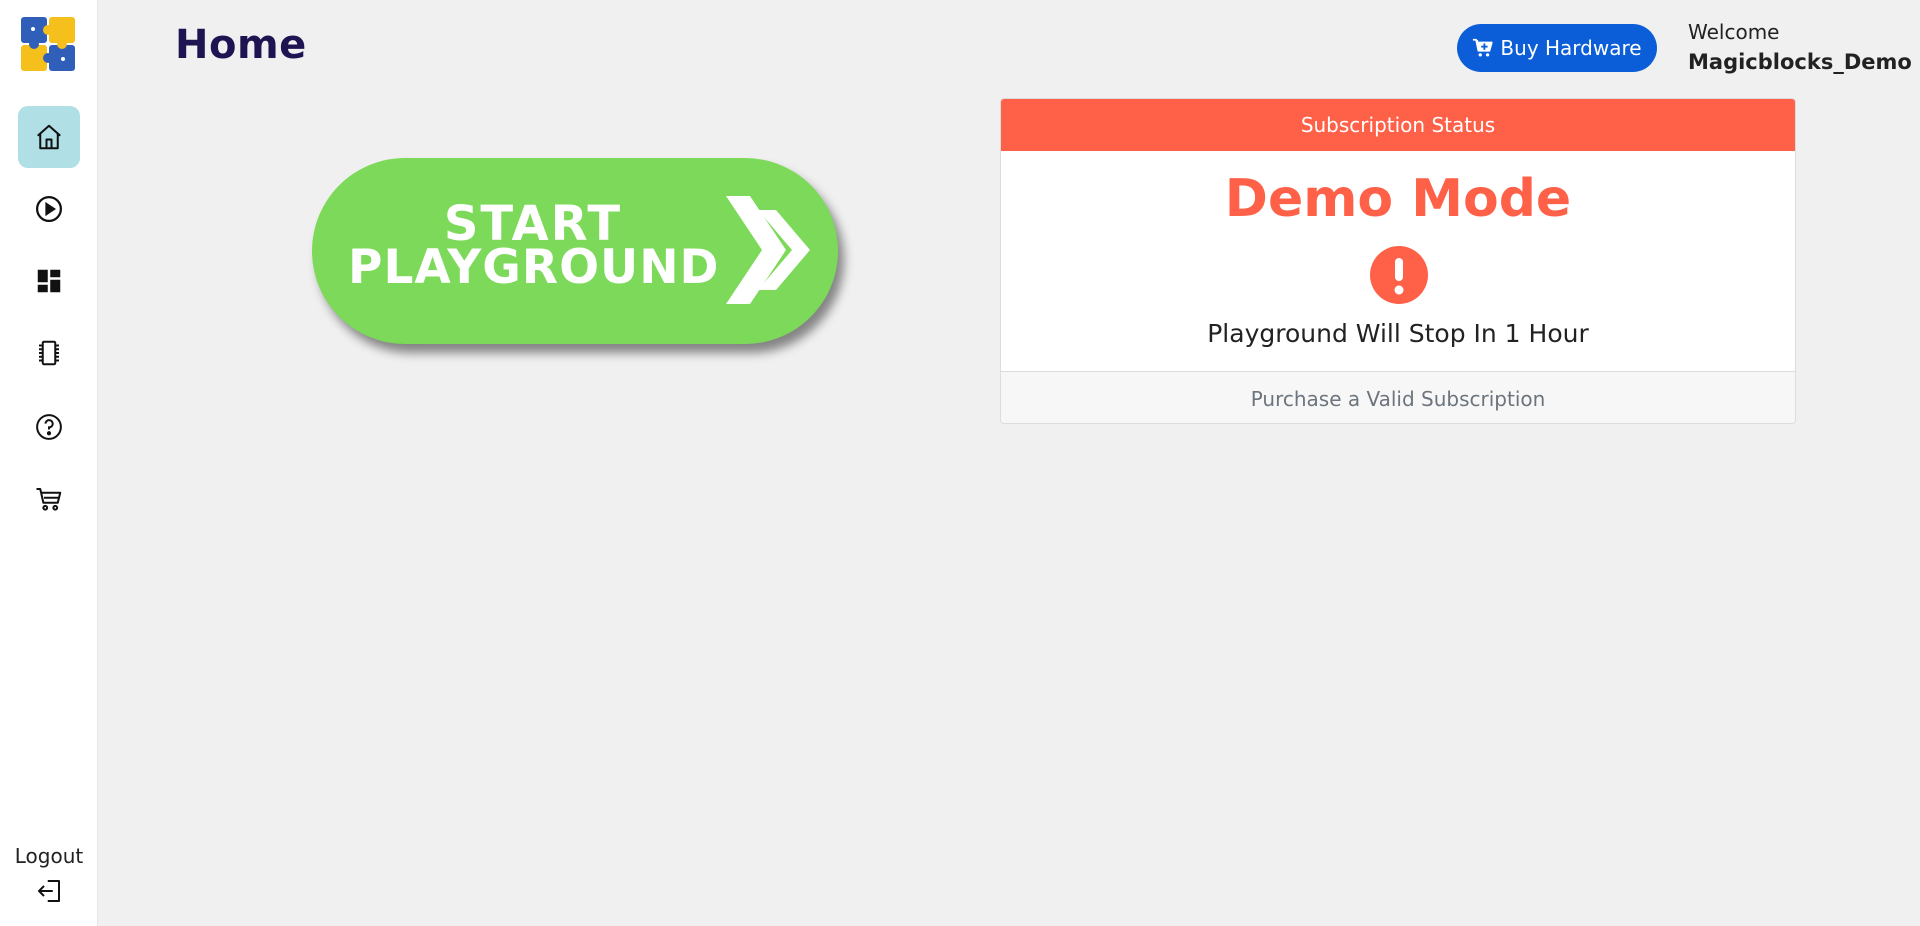  I want to click on subscription-mode: Demo Mode, so click(1398, 199).